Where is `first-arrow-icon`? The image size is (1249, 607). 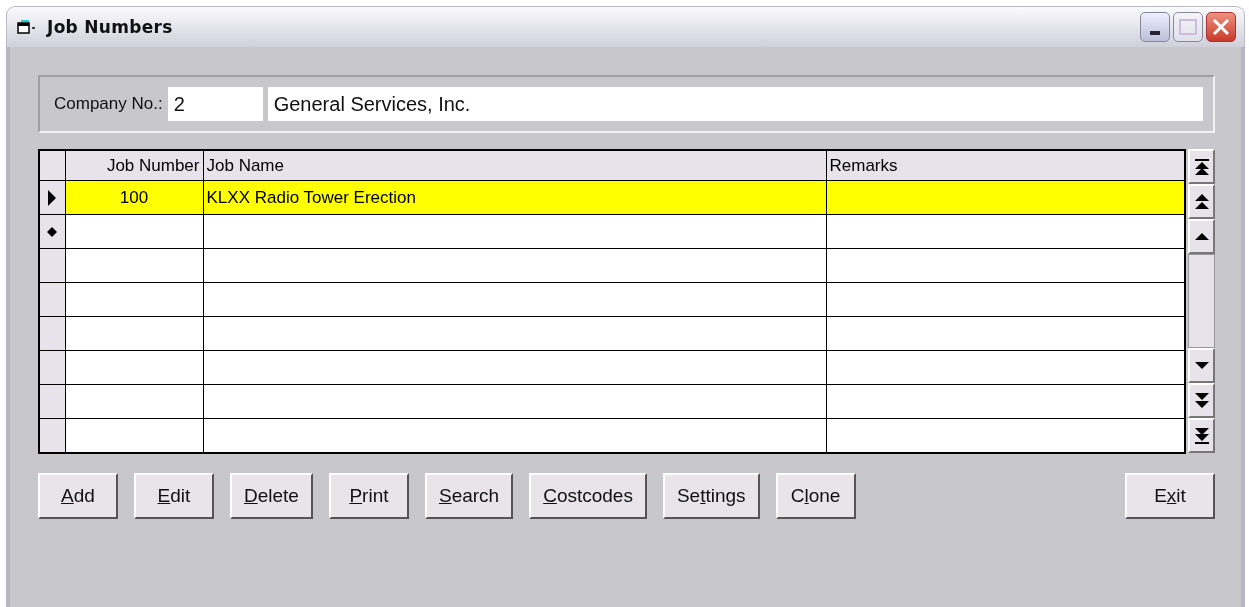 first-arrow-icon is located at coordinates (1201, 166).